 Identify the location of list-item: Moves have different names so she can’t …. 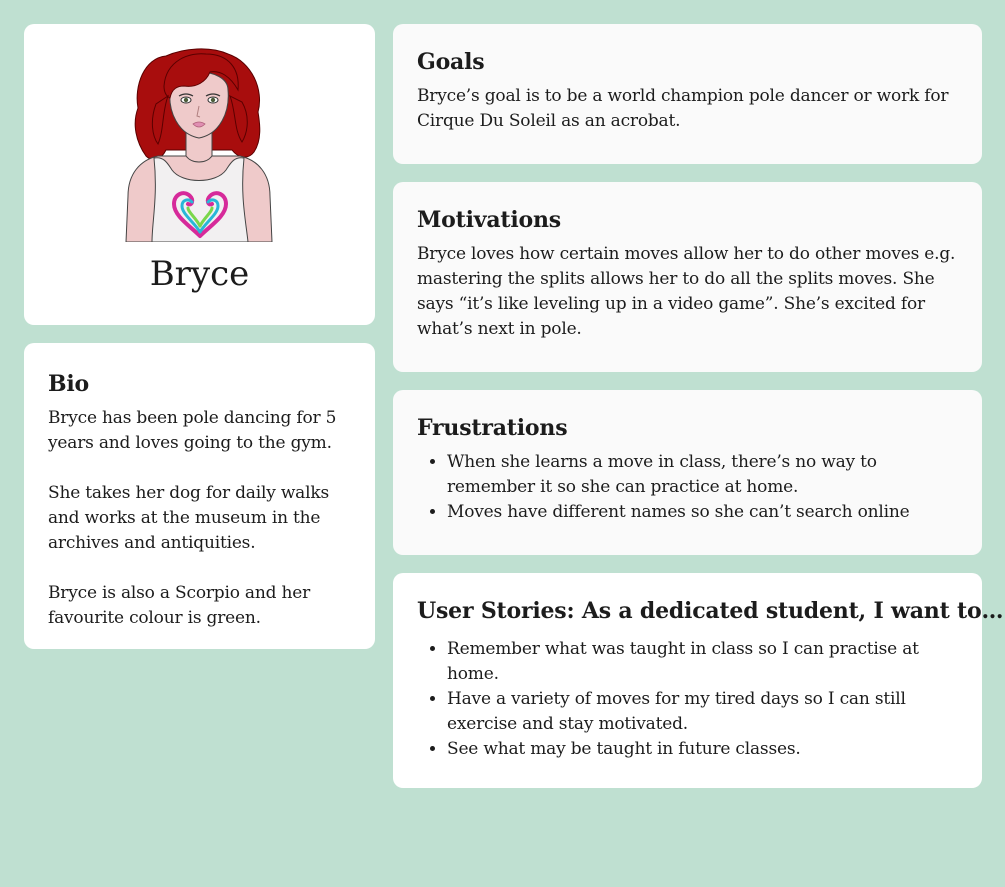
(702, 512).